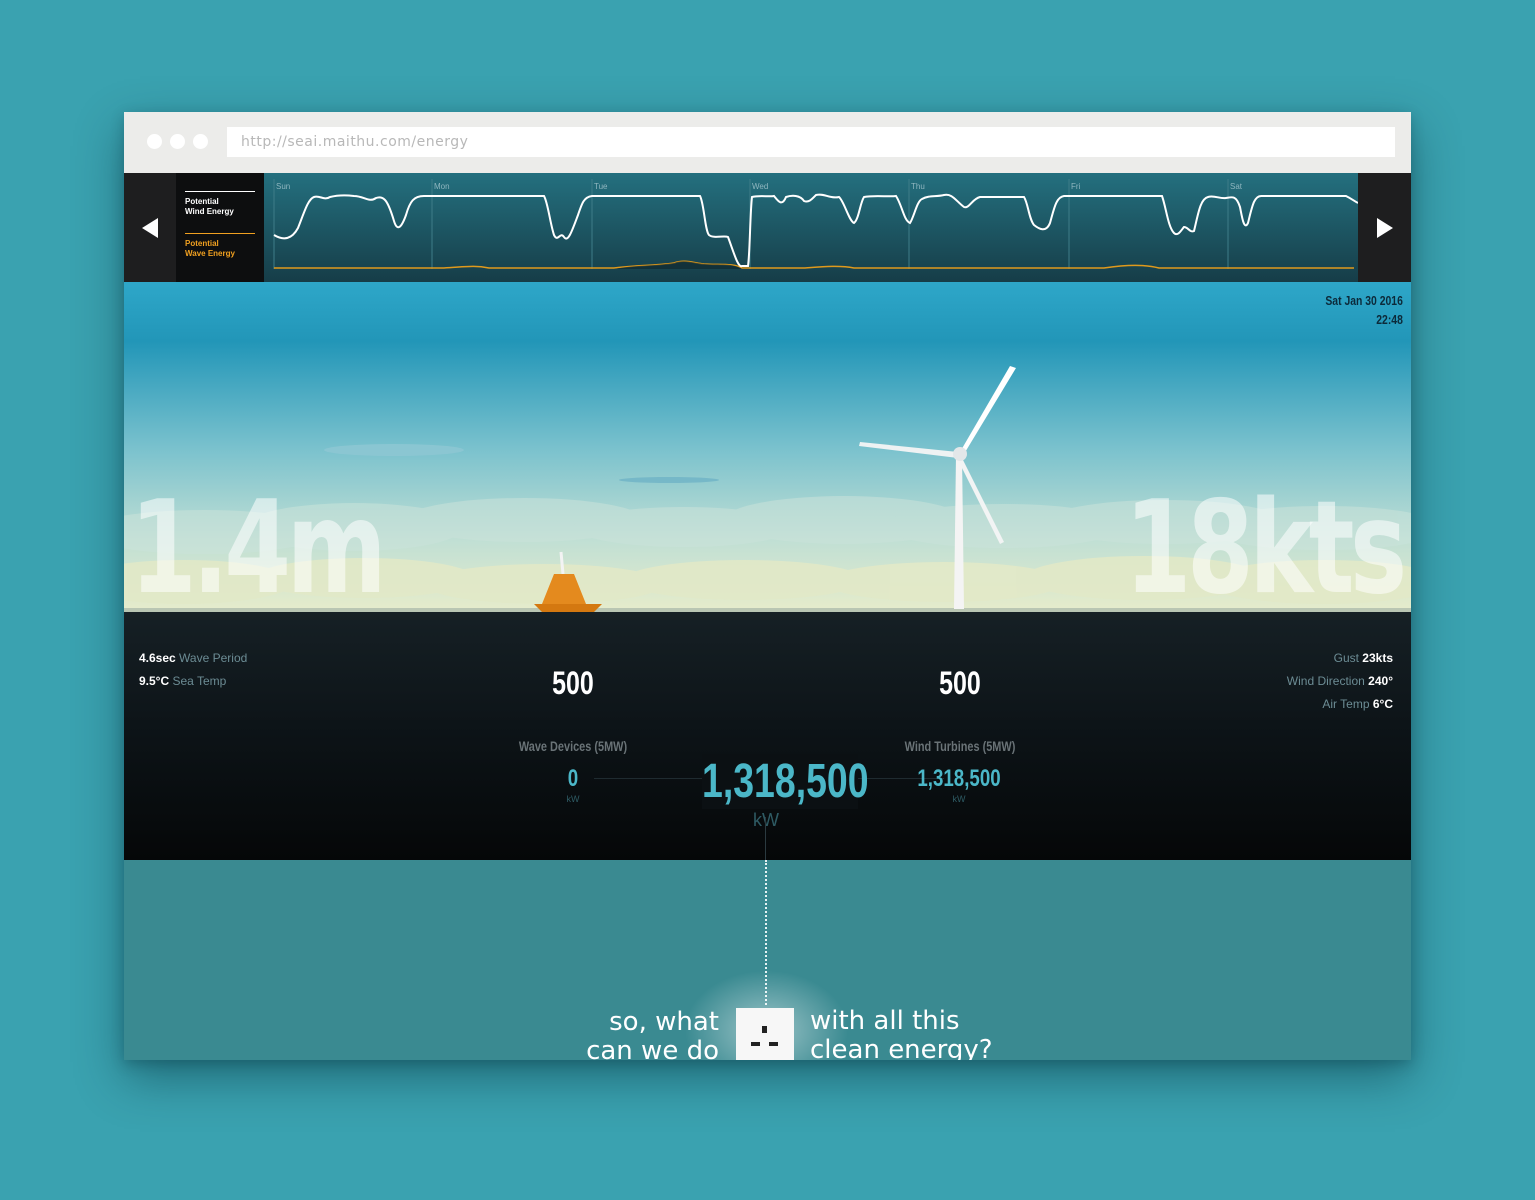  What do you see at coordinates (811, 227) in the screenshot?
I see `energy-chart: Sun Mon Tue Wed Thu Fri Sat` at bounding box center [811, 227].